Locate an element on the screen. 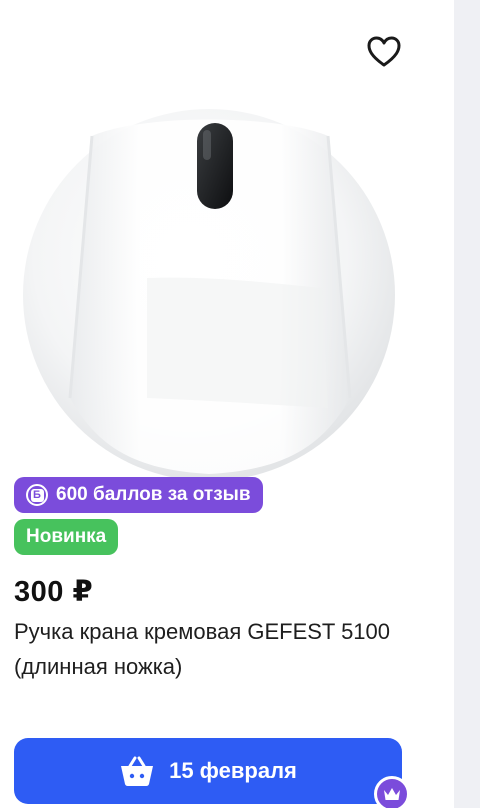  heart-outline-icon is located at coordinates (384, 51).